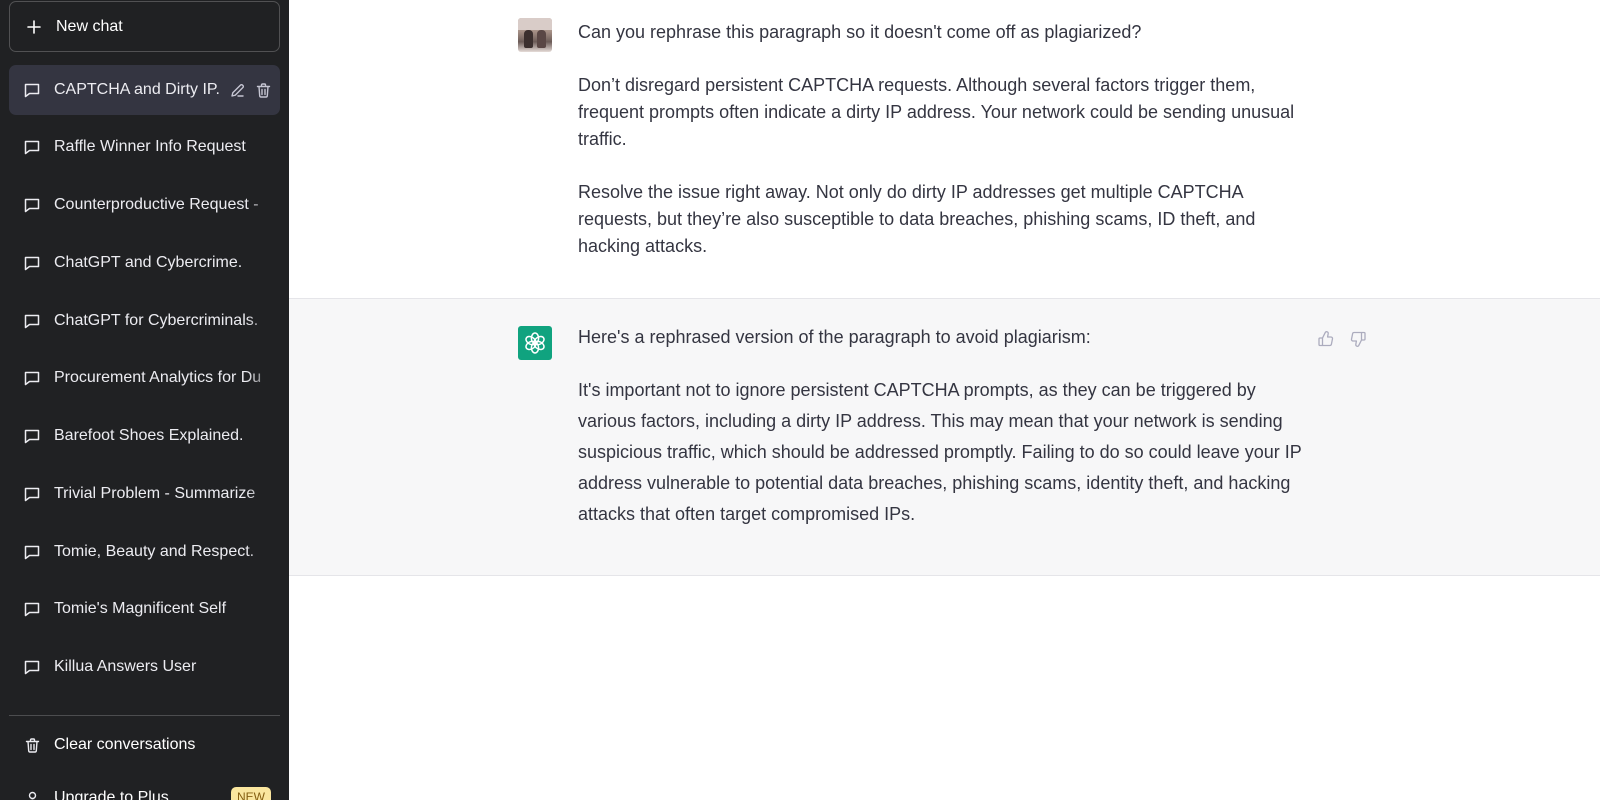  What do you see at coordinates (1342, 339) in the screenshot?
I see `feedback-buttons` at bounding box center [1342, 339].